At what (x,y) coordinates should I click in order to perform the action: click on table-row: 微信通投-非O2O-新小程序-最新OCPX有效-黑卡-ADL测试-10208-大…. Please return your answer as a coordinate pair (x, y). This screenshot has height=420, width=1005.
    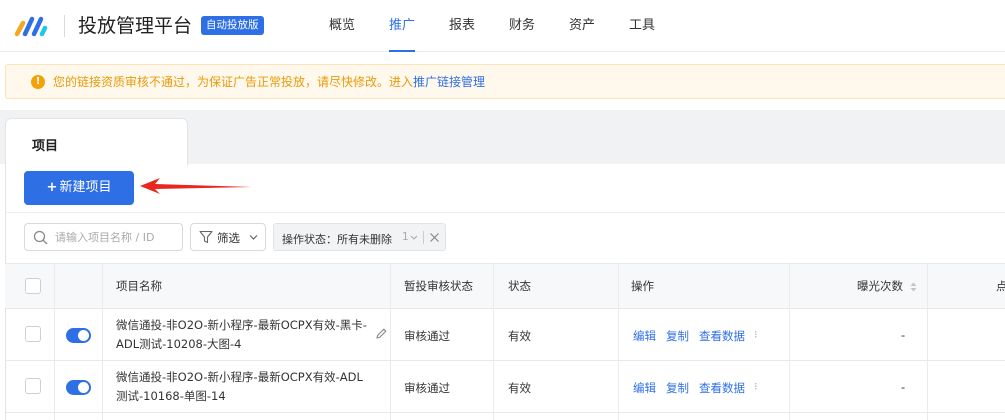
    Looking at the image, I should click on (505, 335).